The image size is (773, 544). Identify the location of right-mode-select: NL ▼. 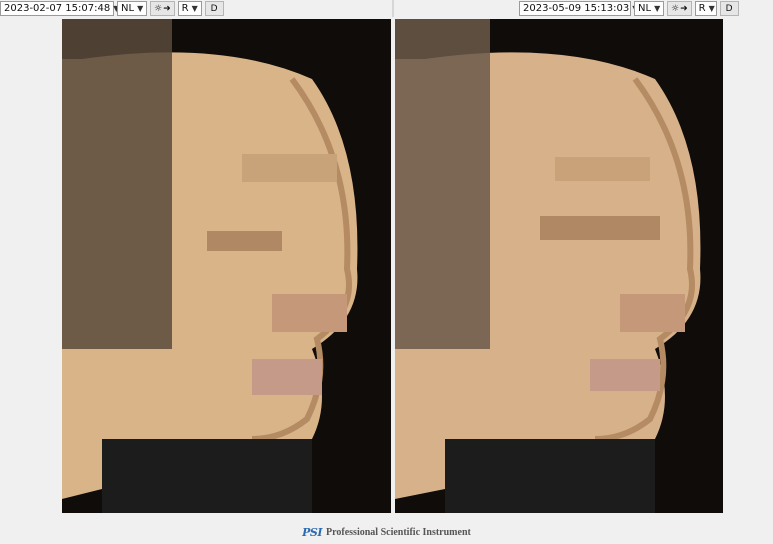
(649, 8).